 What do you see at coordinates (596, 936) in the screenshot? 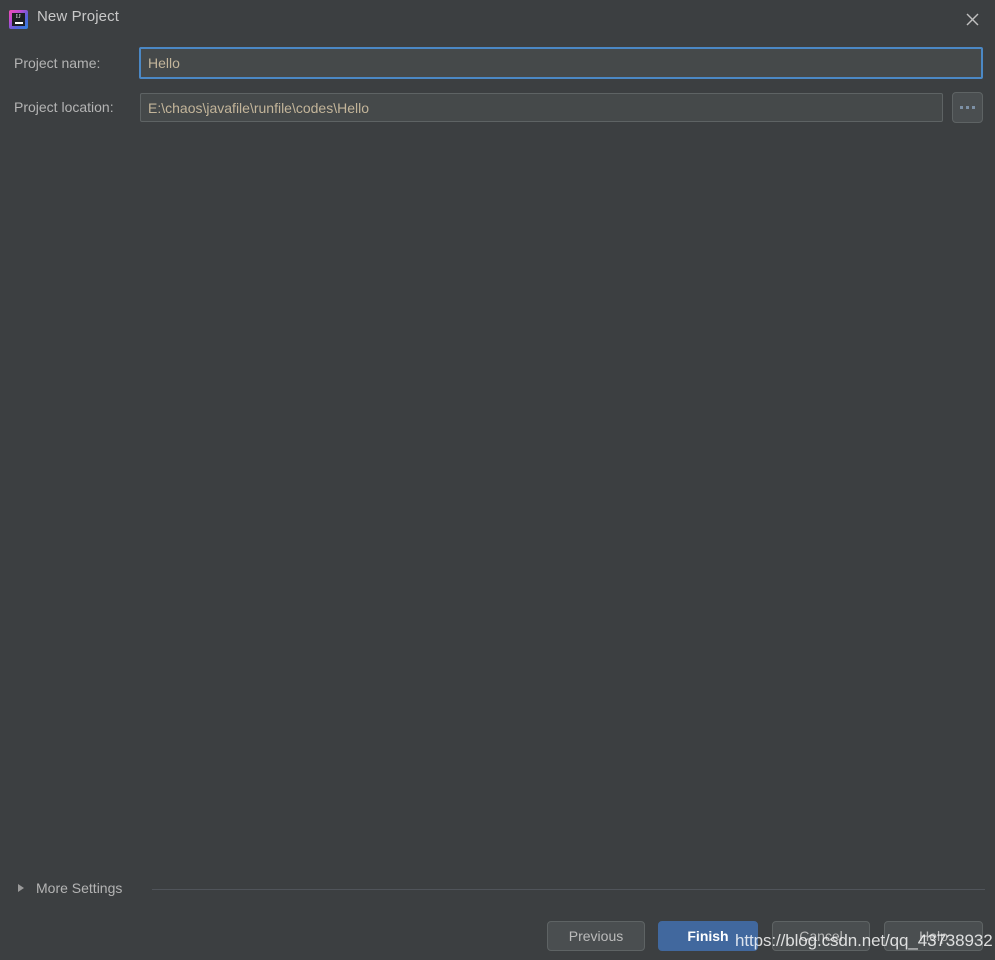
I see `previous-button: Previous` at bounding box center [596, 936].